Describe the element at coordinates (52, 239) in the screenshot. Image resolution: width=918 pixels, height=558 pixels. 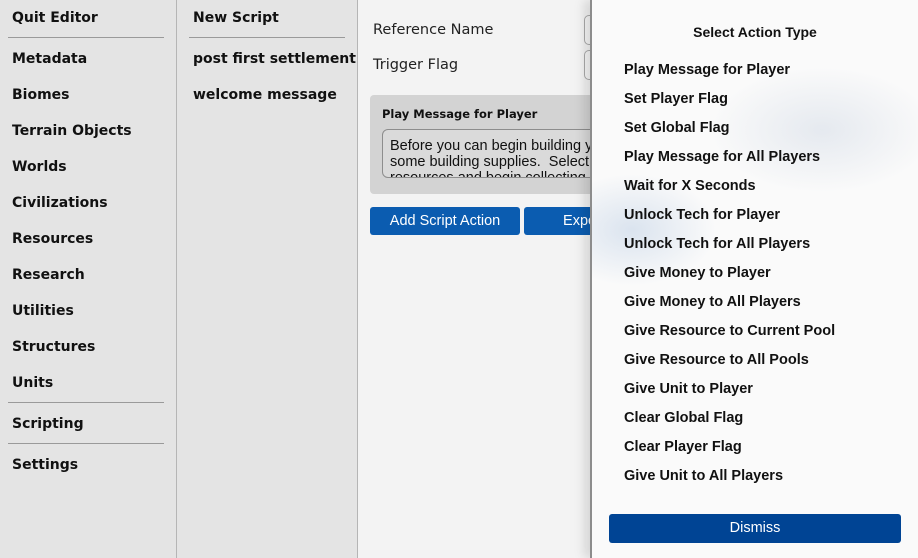
I see `sidebar-item-resources: Resources` at that location.